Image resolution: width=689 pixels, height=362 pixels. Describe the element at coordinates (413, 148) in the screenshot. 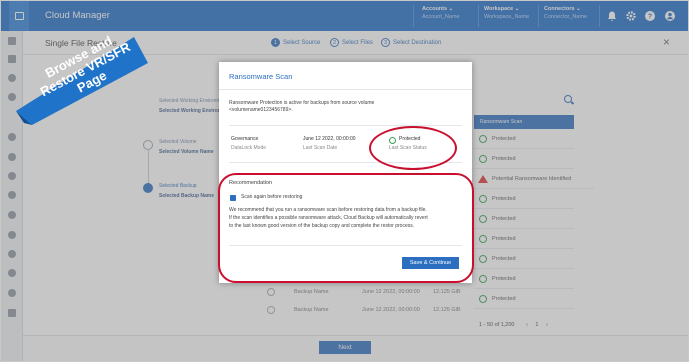

I see `status-highlight` at that location.